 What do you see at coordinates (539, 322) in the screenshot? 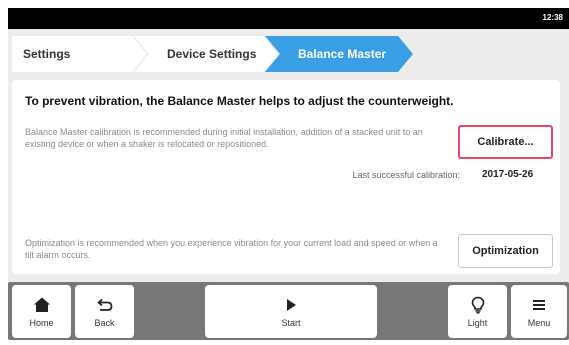
I see `menu-label: Menu` at bounding box center [539, 322].